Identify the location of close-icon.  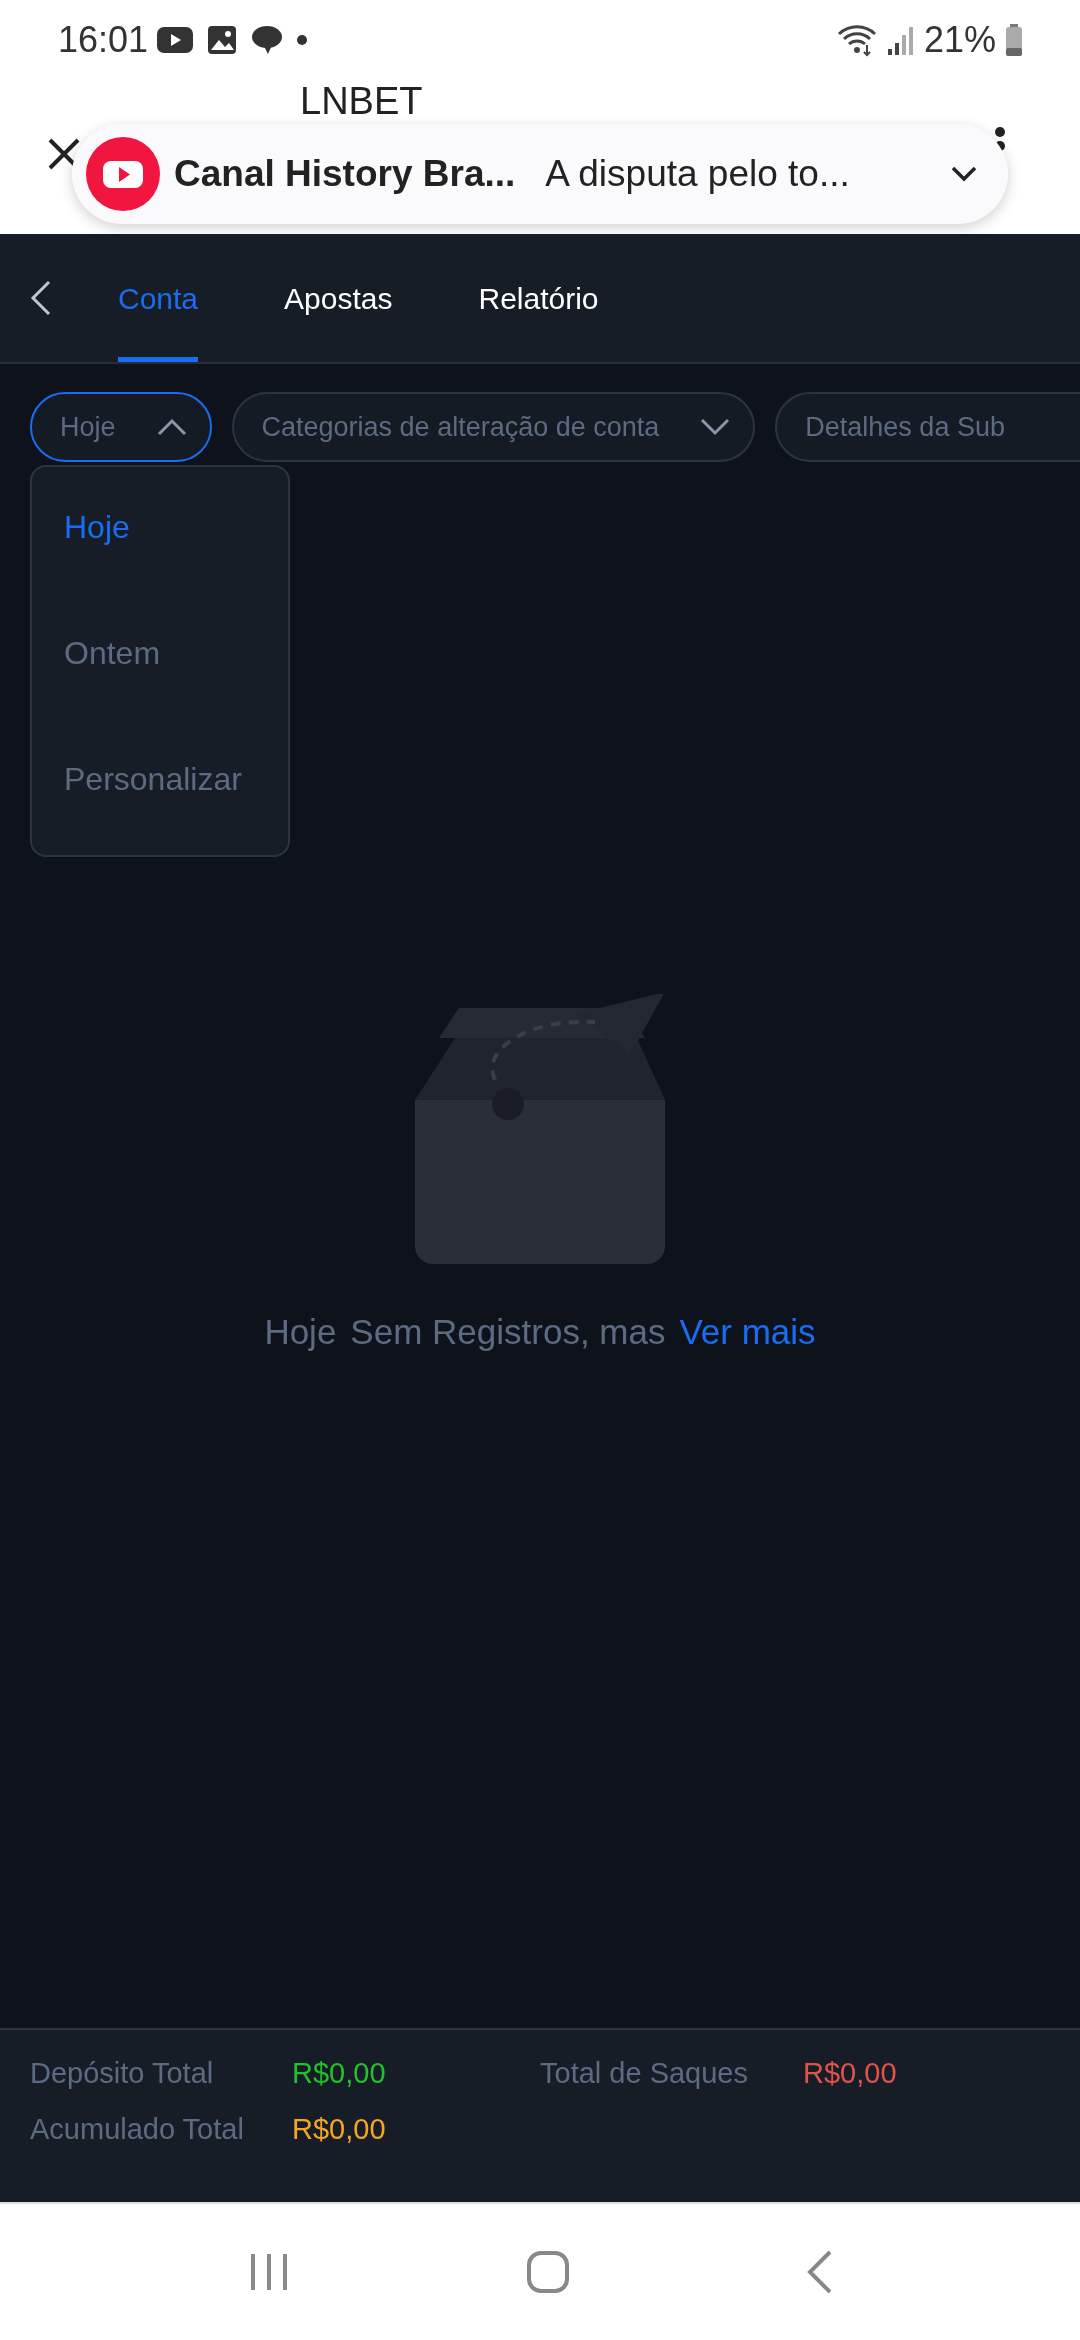
(64, 154).